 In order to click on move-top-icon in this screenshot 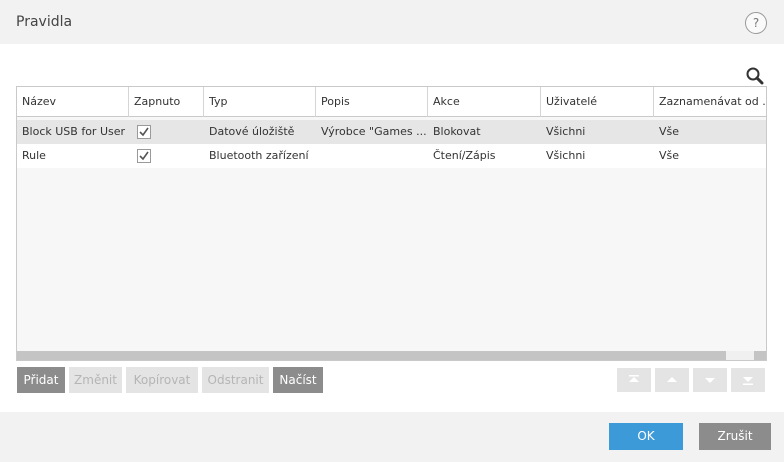, I will do `click(634, 380)`.